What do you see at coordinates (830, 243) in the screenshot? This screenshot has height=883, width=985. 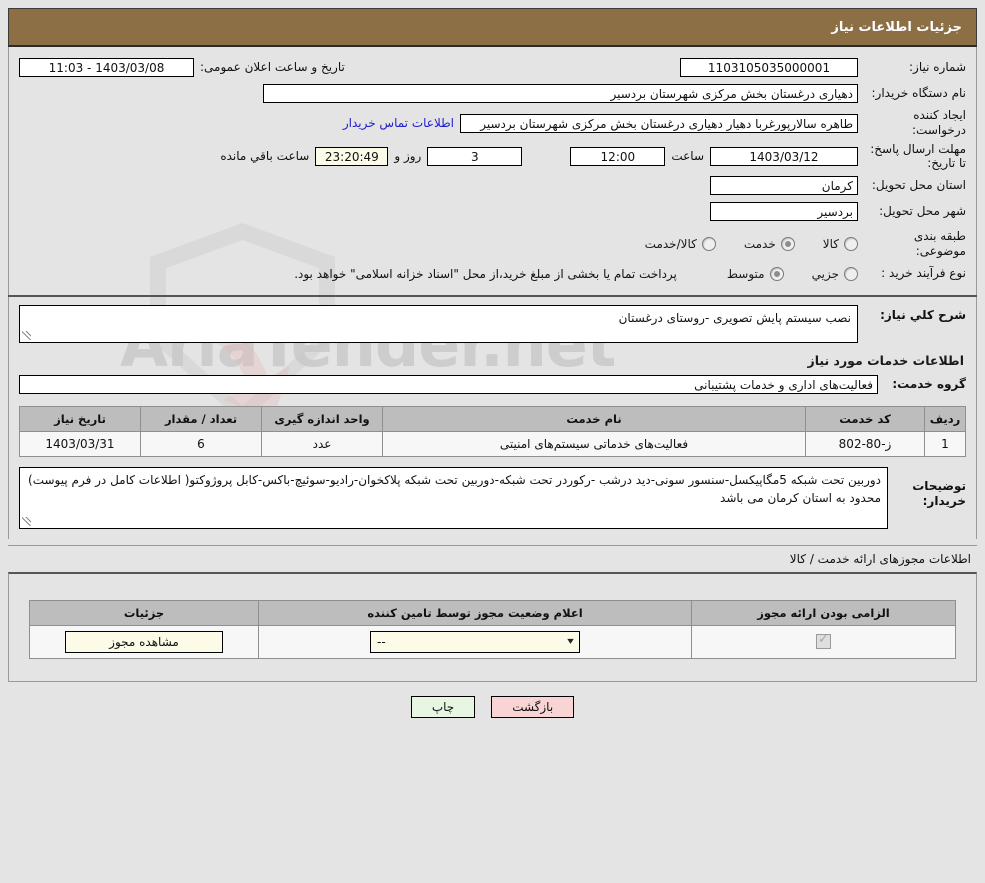 I see `category-option-label: کالا` at bounding box center [830, 243].